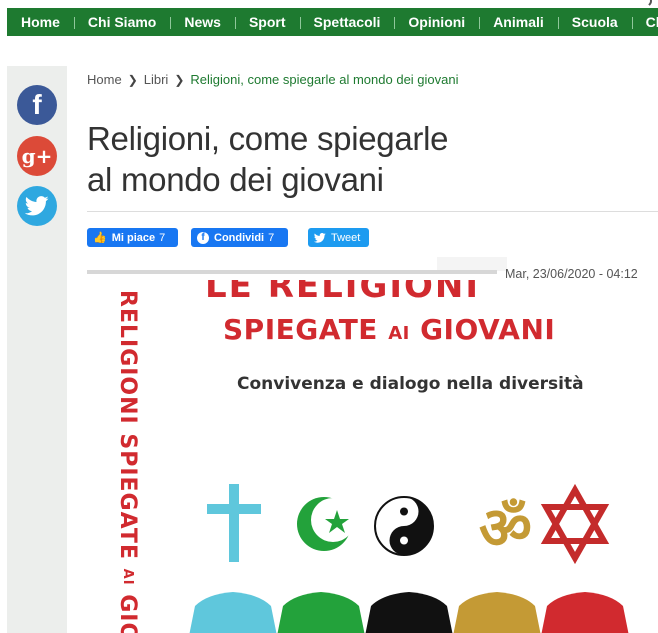 The image size is (658, 633). Describe the element at coordinates (644, 22) in the screenshot. I see `nav-item-club-l: Club L` at that location.